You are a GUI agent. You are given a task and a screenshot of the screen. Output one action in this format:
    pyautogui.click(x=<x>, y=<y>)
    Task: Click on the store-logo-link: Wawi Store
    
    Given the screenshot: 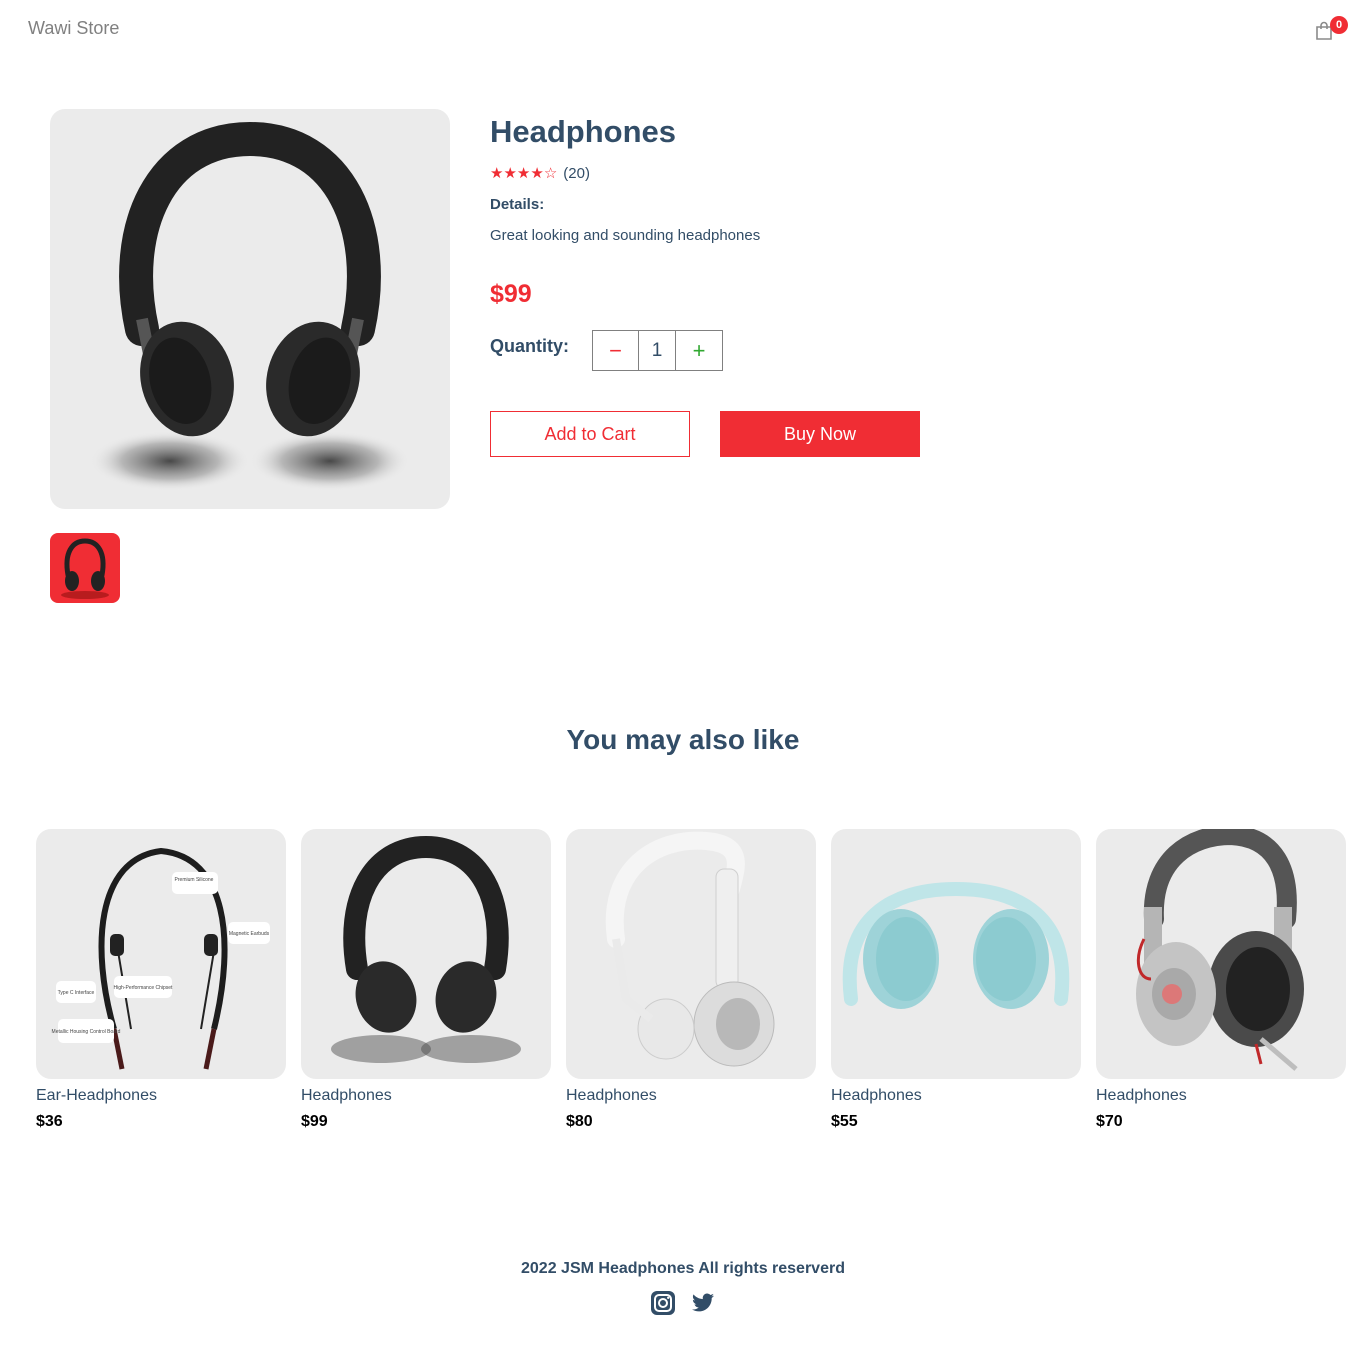 What is the action you would take?
    pyautogui.click(x=73, y=28)
    